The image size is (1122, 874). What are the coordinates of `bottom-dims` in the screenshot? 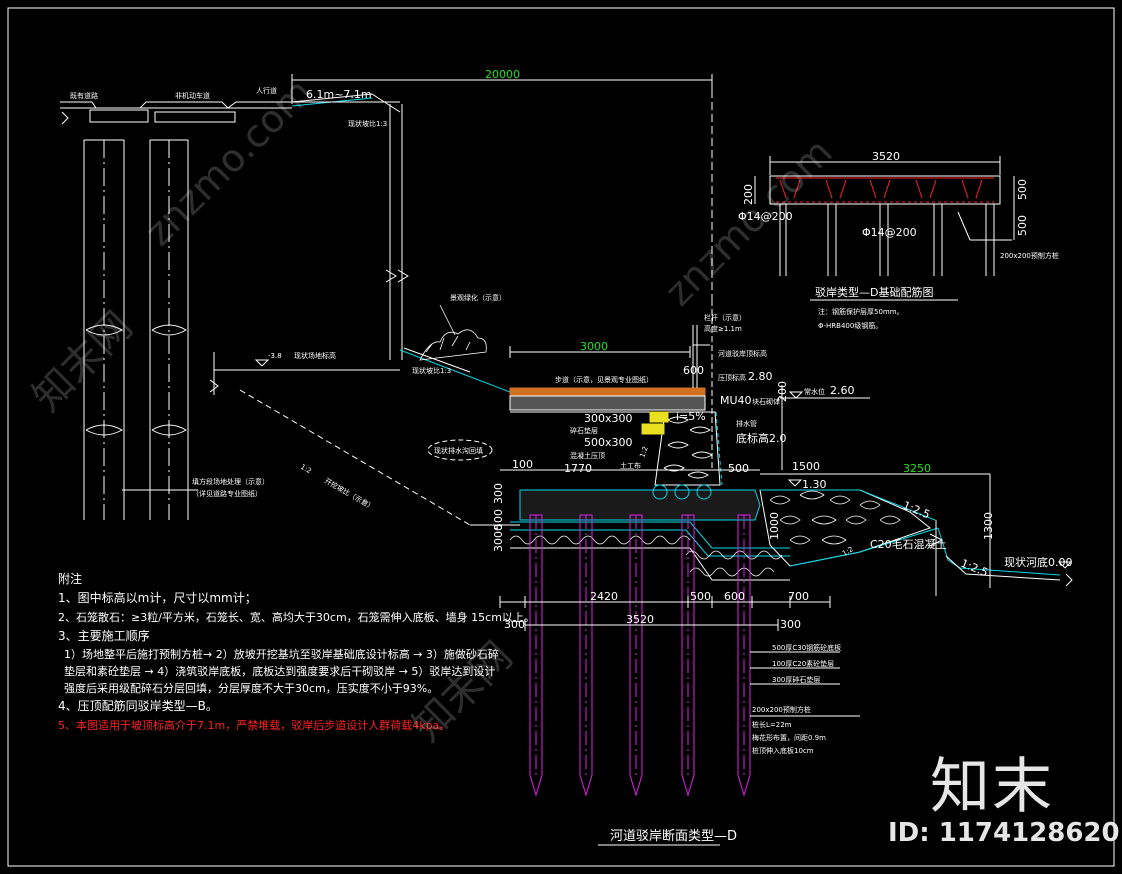 It's located at (679, 721).